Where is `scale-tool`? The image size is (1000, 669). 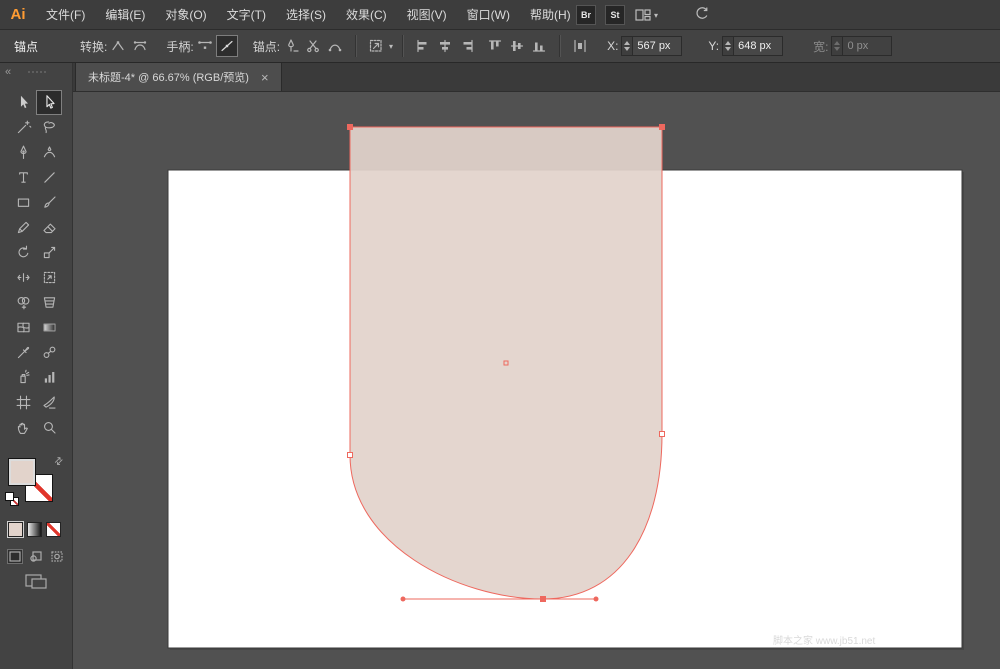 scale-tool is located at coordinates (49, 252).